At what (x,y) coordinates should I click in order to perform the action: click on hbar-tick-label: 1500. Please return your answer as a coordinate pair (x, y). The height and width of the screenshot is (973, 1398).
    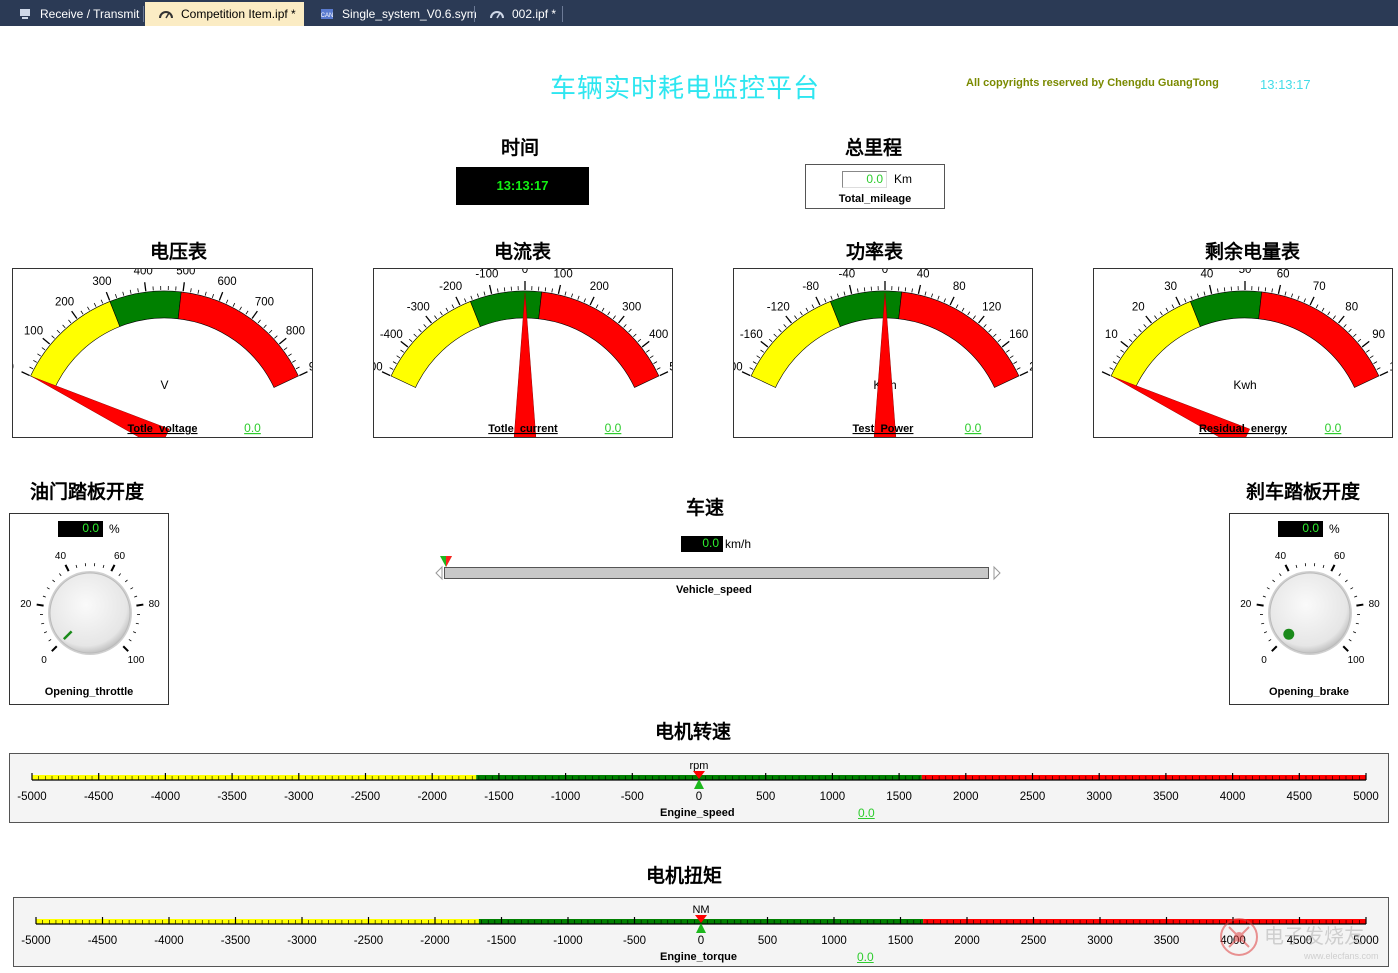
    Looking at the image, I should click on (901, 941).